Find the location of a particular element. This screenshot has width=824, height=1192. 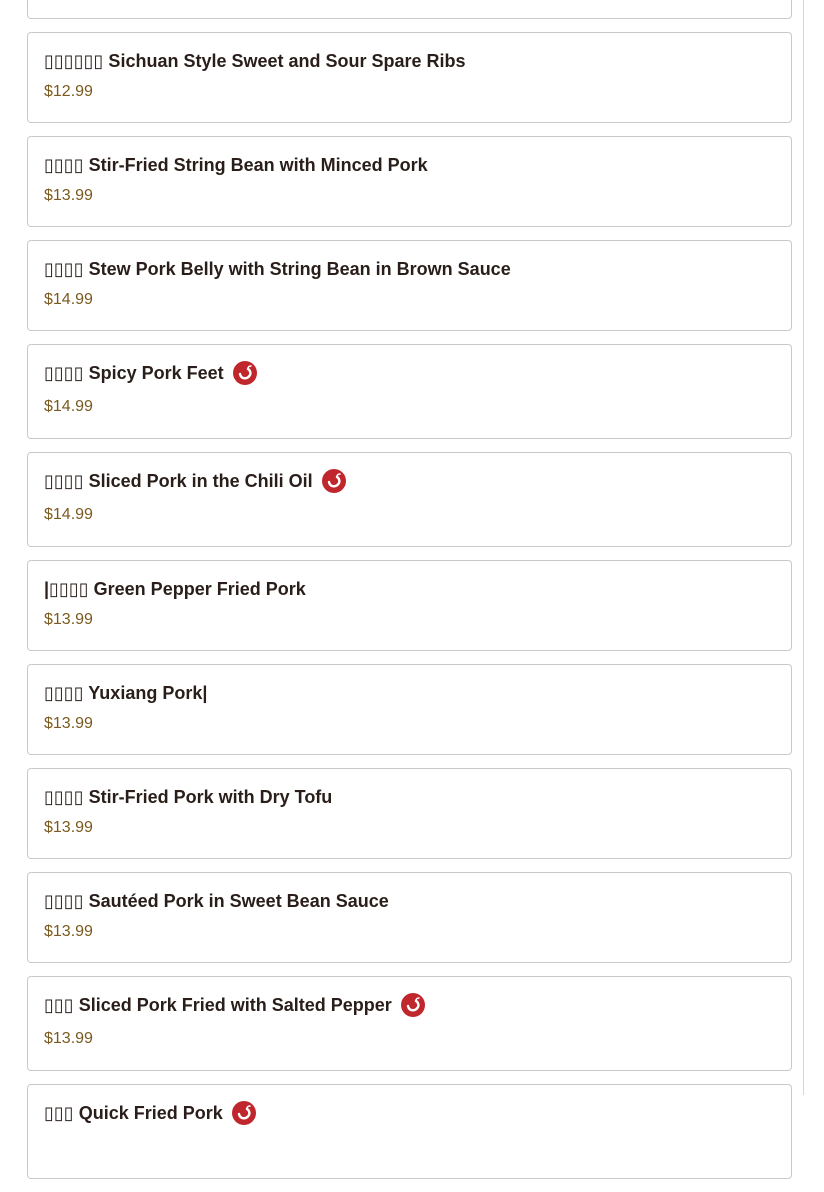

menu-item-title-row: ▯▯▯▯ Sliced Pork in the Chili Oil is located at coordinates (409, 481).